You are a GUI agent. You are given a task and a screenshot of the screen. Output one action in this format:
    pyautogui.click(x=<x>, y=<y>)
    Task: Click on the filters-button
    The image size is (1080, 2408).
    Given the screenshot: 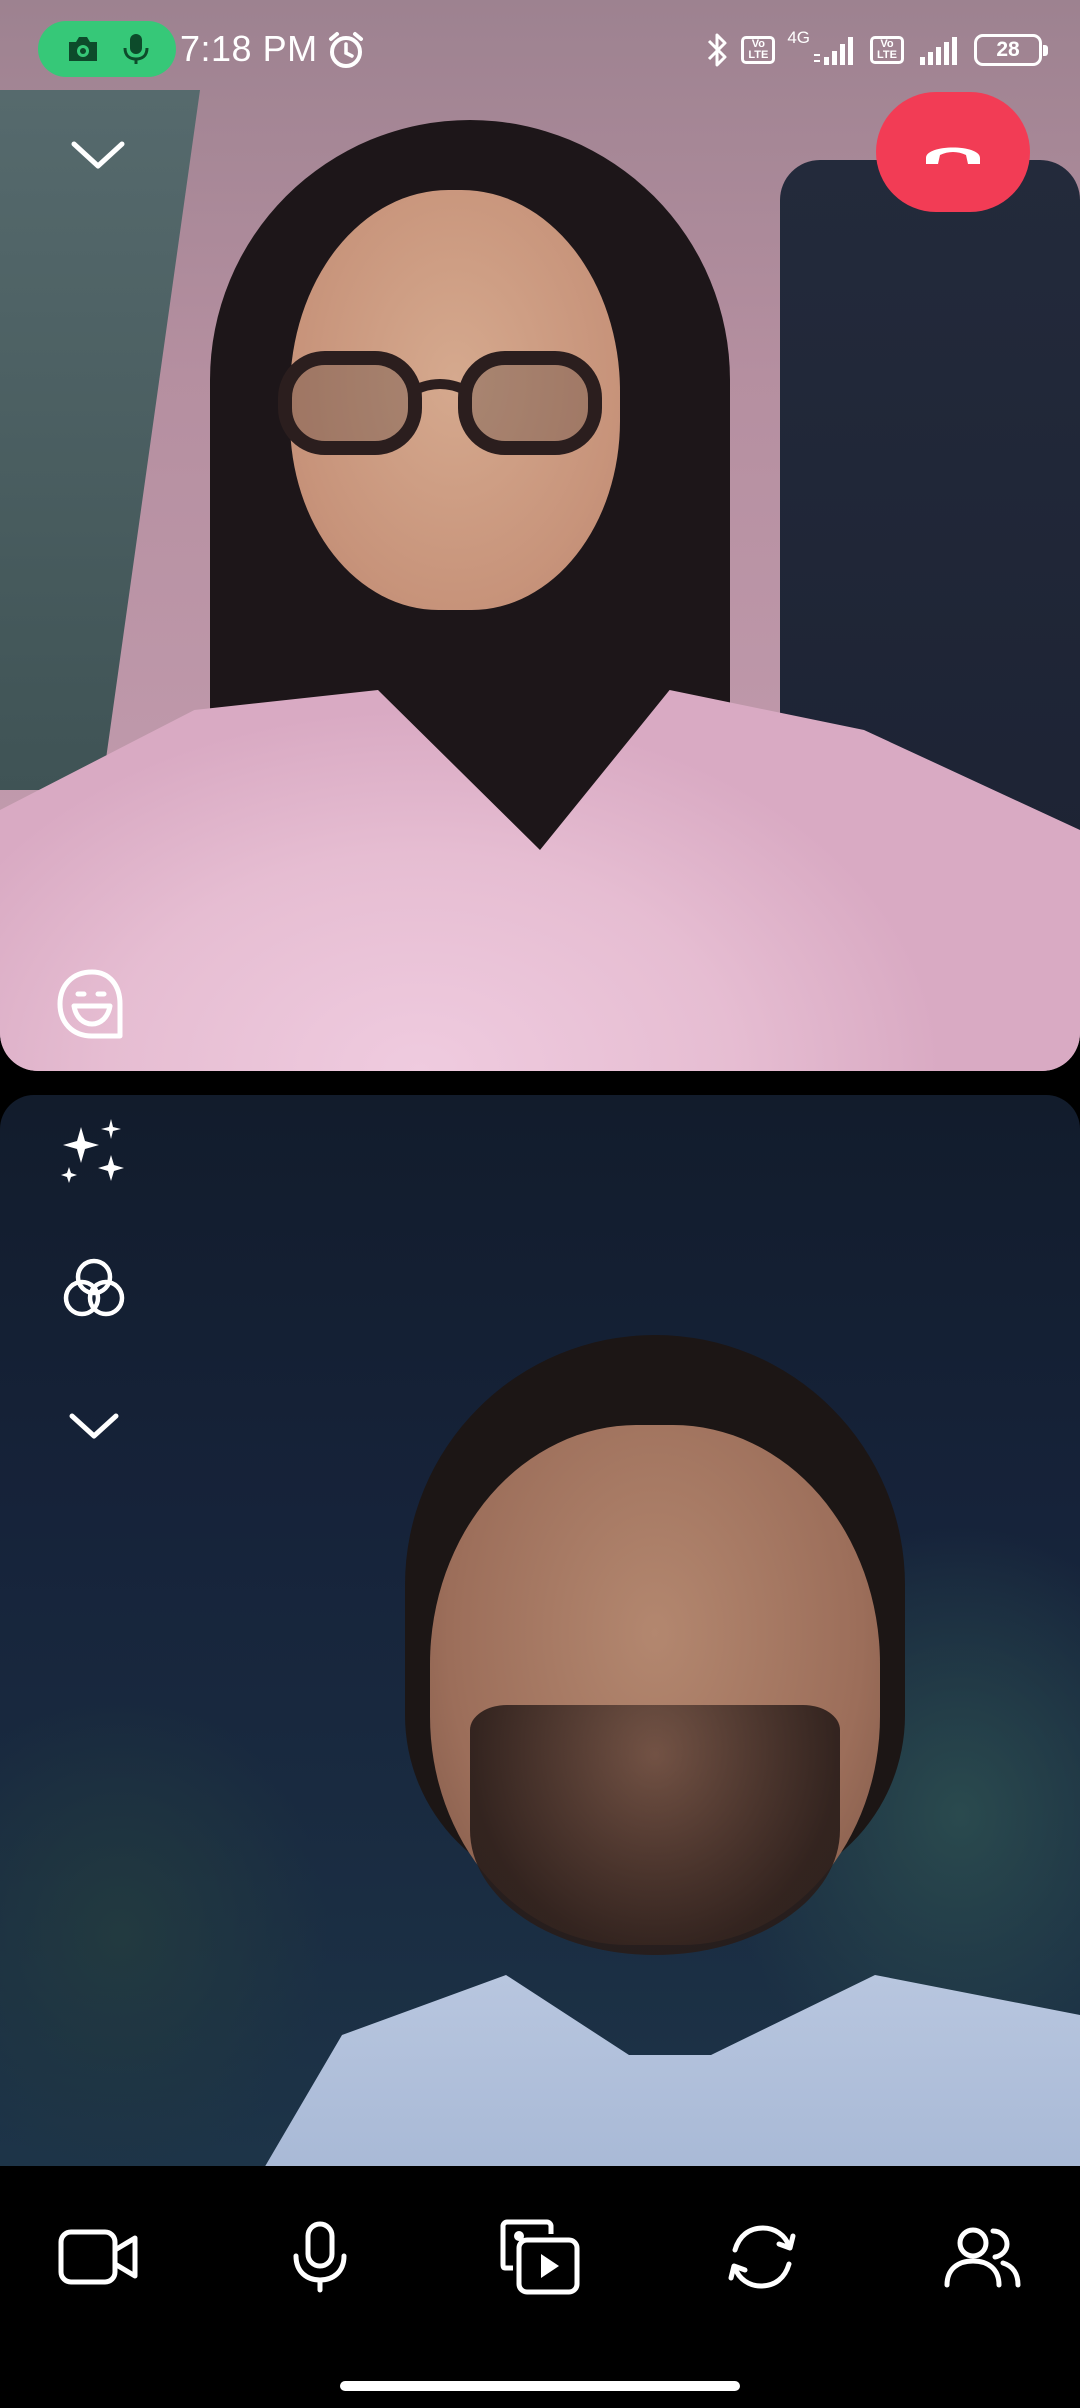 What is the action you would take?
    pyautogui.click(x=94, y=1288)
    